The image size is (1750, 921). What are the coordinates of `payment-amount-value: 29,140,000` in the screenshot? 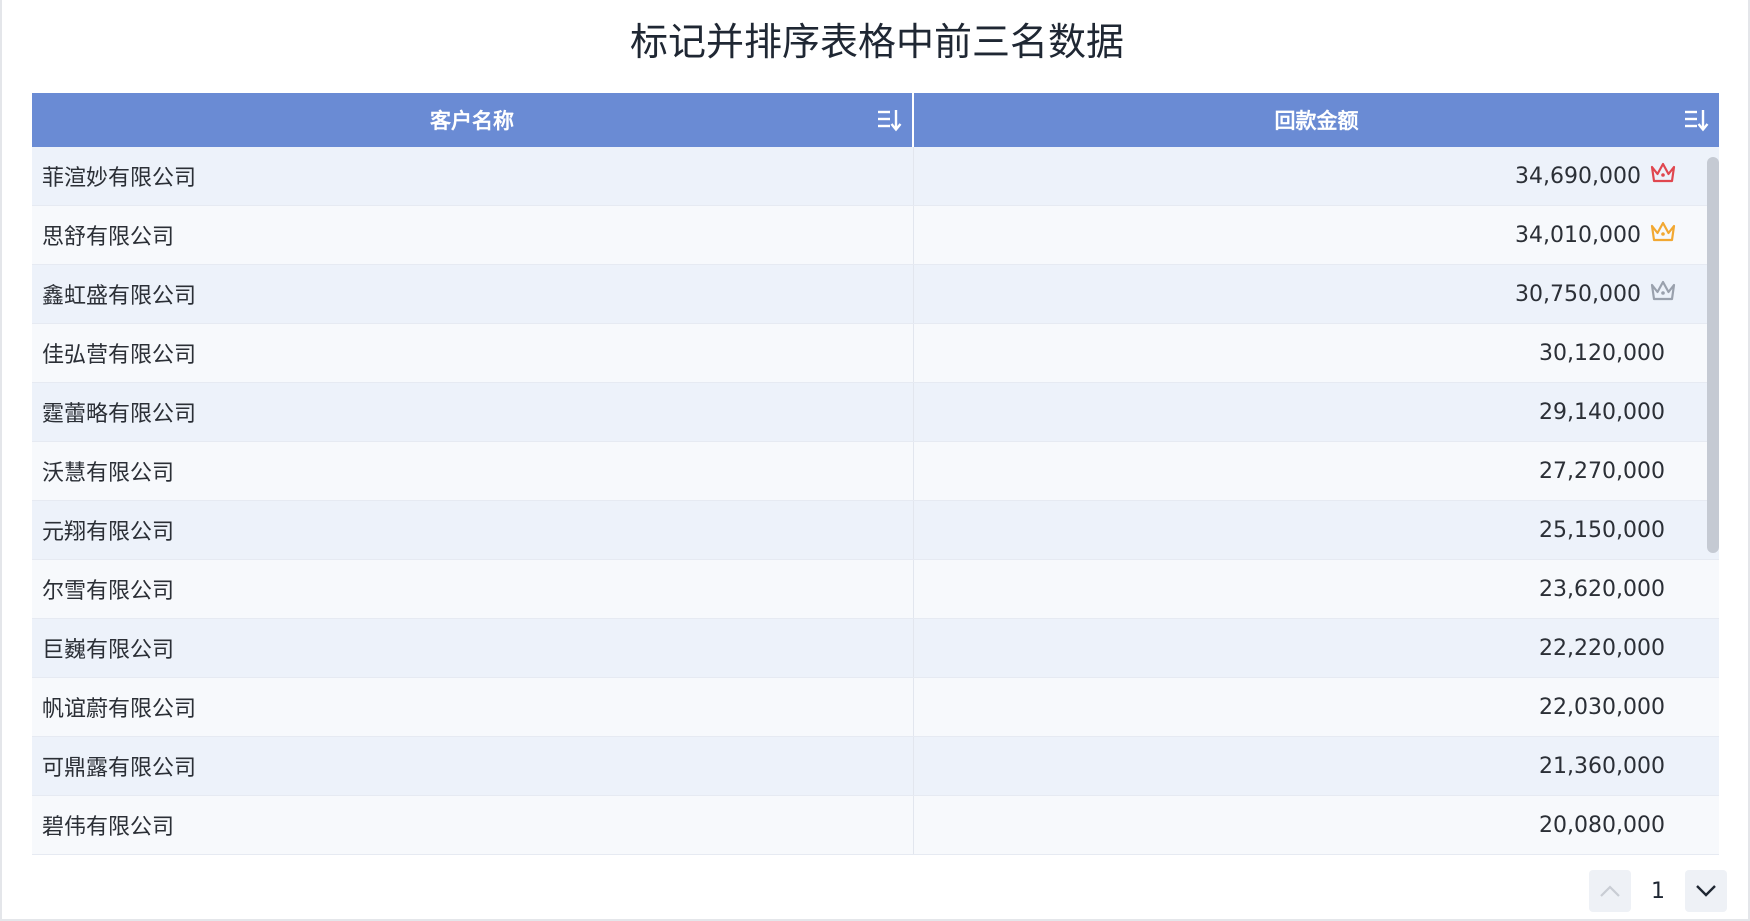 It's located at (1602, 412).